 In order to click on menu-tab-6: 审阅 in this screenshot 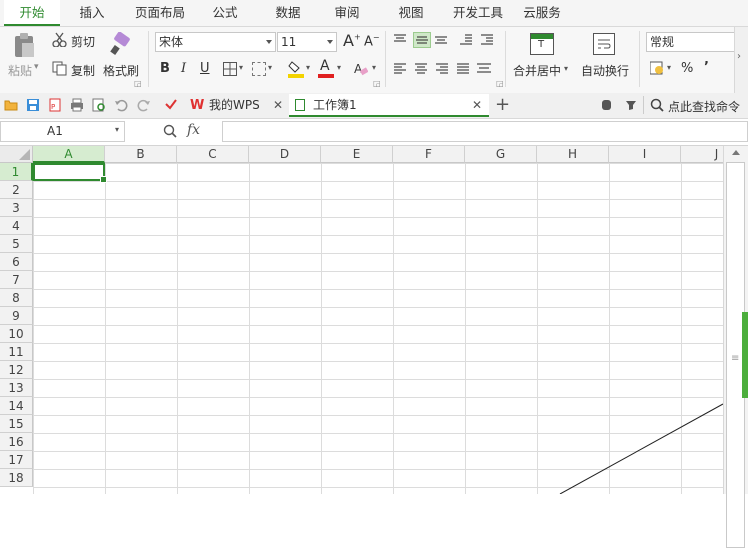, I will do `click(347, 13)`.